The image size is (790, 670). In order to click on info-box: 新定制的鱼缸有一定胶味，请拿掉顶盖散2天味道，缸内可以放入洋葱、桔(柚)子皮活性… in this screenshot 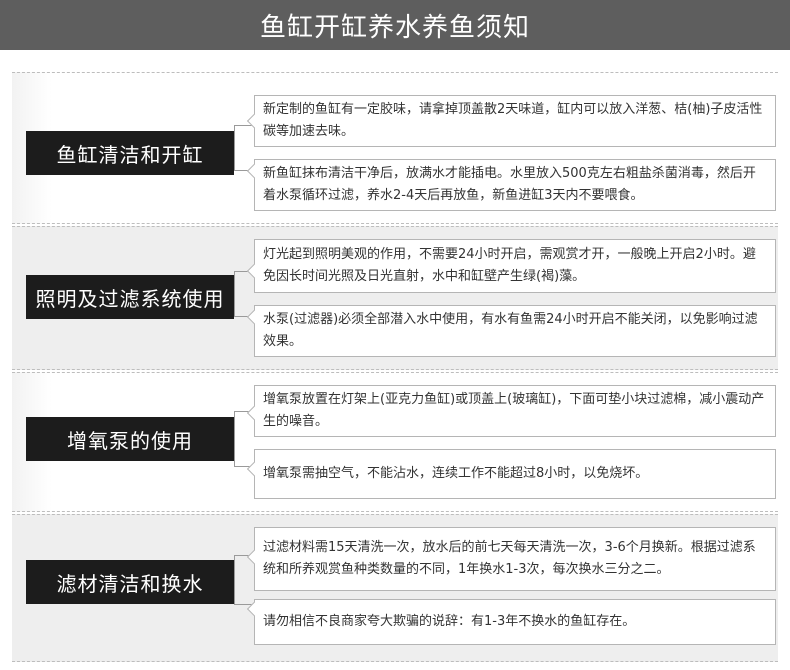, I will do `click(511, 121)`.